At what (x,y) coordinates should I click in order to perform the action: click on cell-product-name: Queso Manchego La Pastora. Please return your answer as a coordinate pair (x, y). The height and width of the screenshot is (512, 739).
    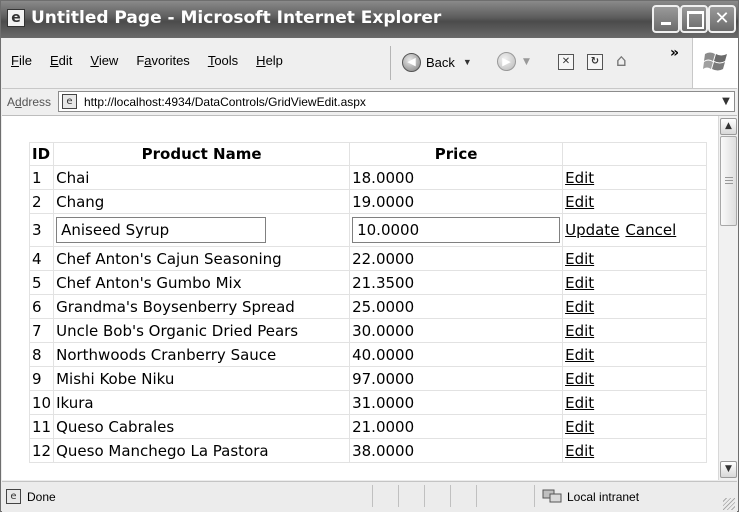
    Looking at the image, I should click on (202, 450).